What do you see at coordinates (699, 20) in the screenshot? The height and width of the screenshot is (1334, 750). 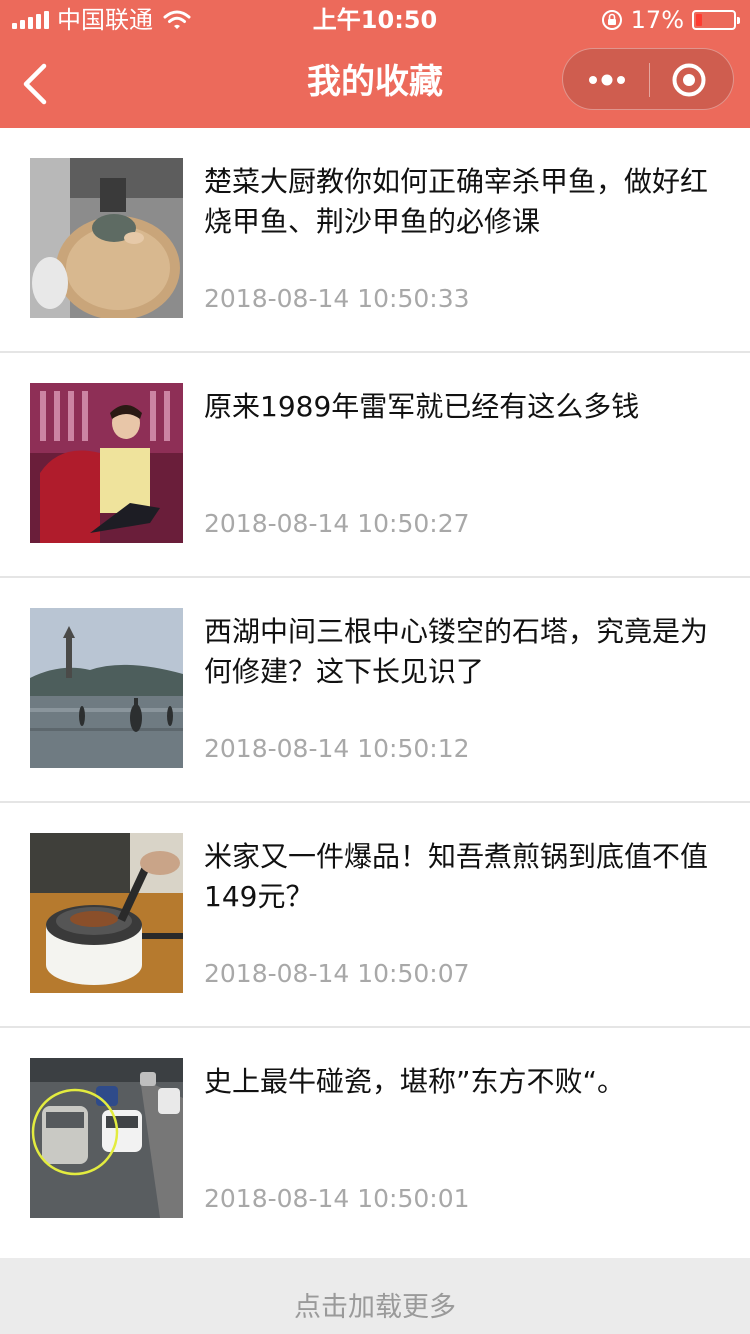 I see `battery-level-fill` at bounding box center [699, 20].